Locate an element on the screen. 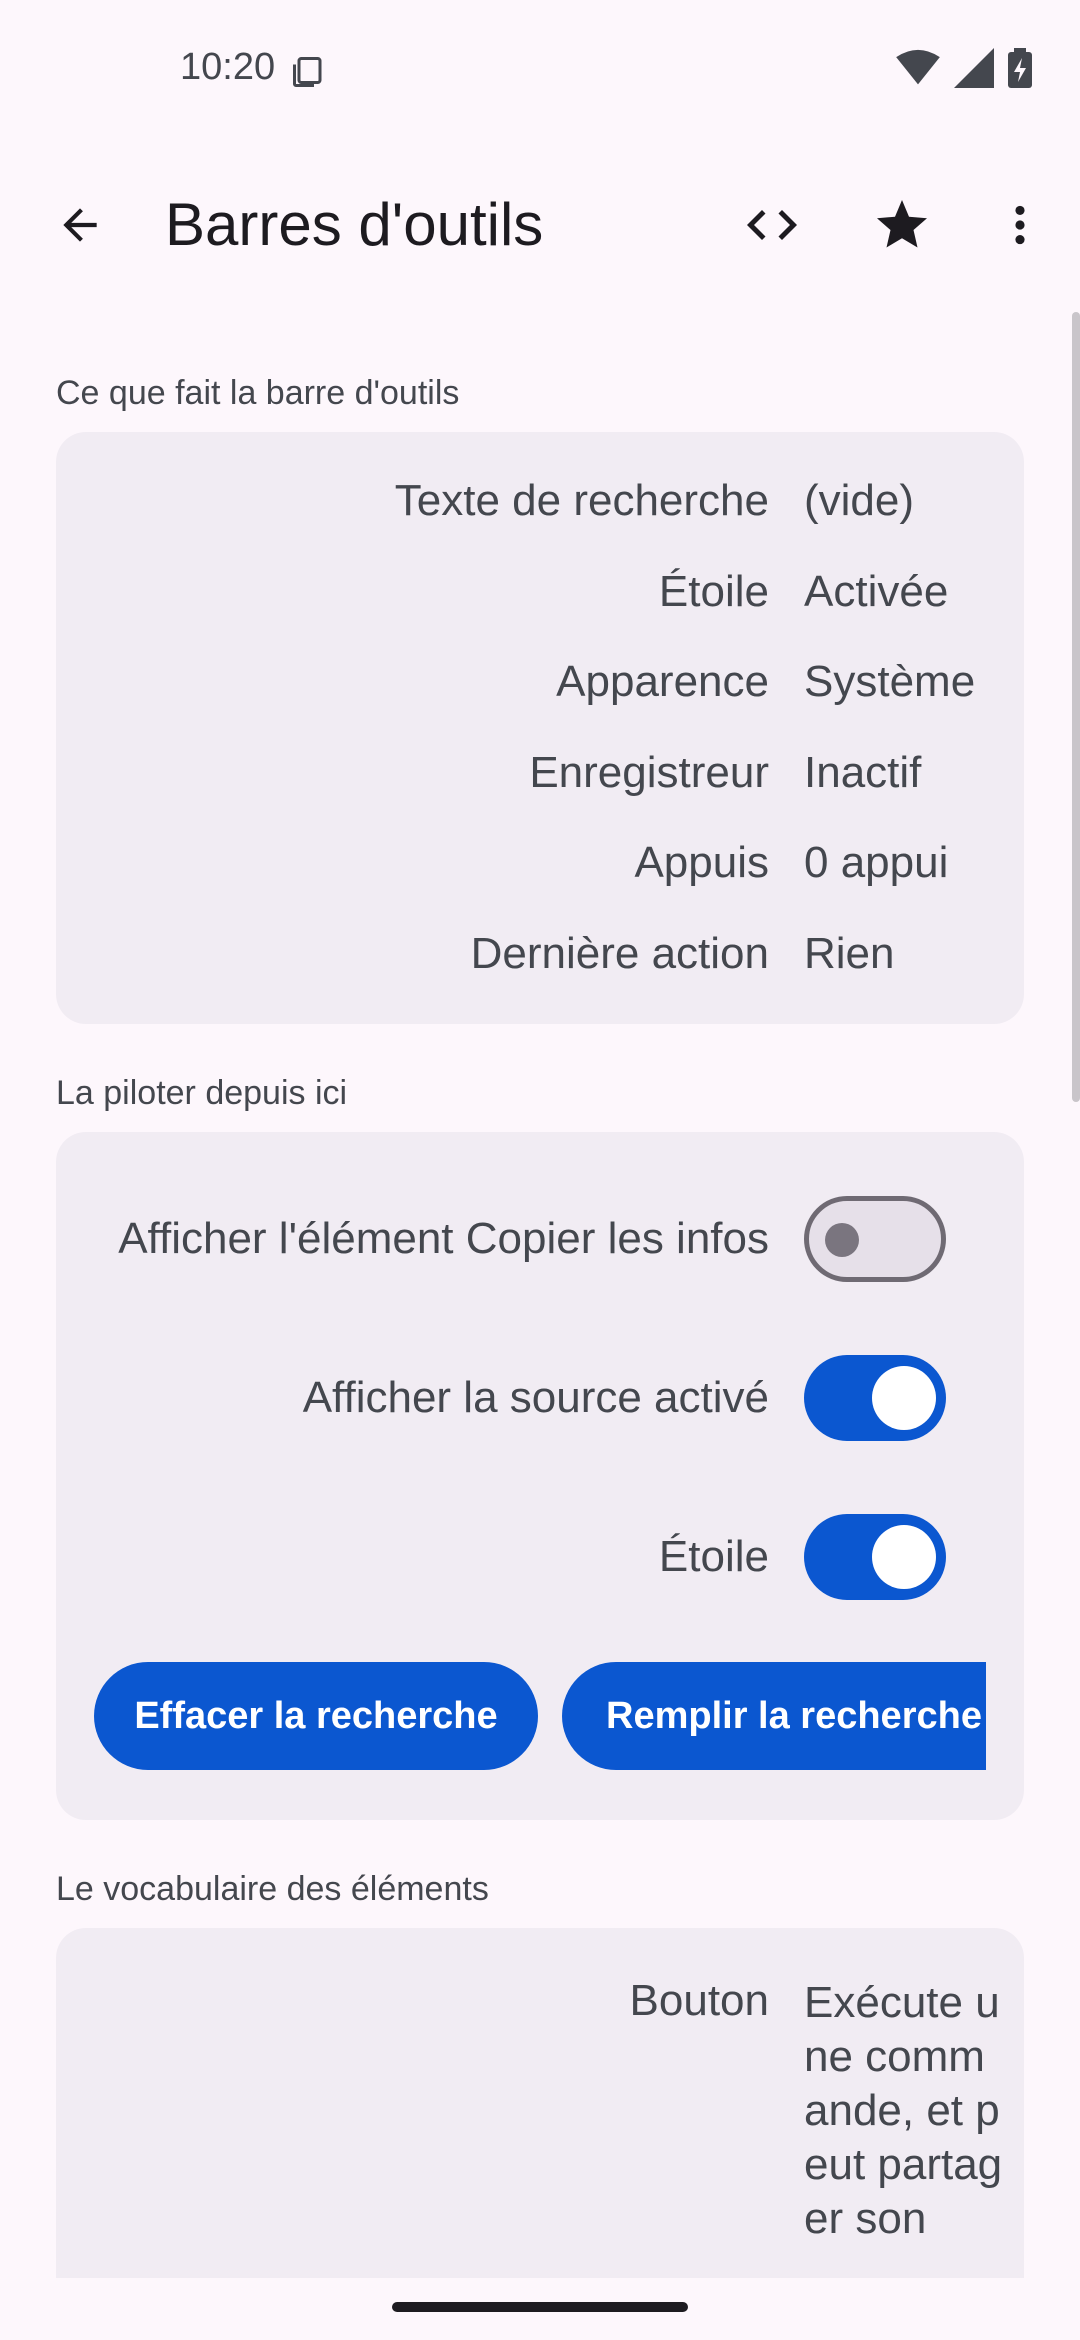  more-vert-icon is located at coordinates (1020, 225).